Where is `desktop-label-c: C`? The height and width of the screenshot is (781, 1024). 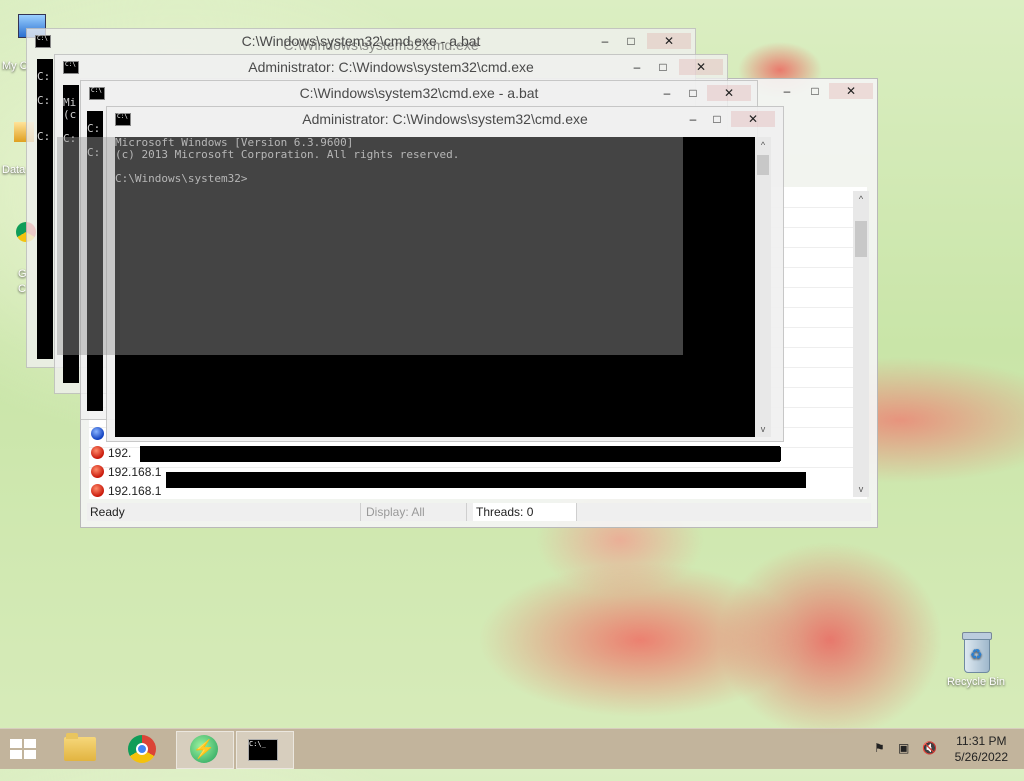 desktop-label-c: C is located at coordinates (22, 289).